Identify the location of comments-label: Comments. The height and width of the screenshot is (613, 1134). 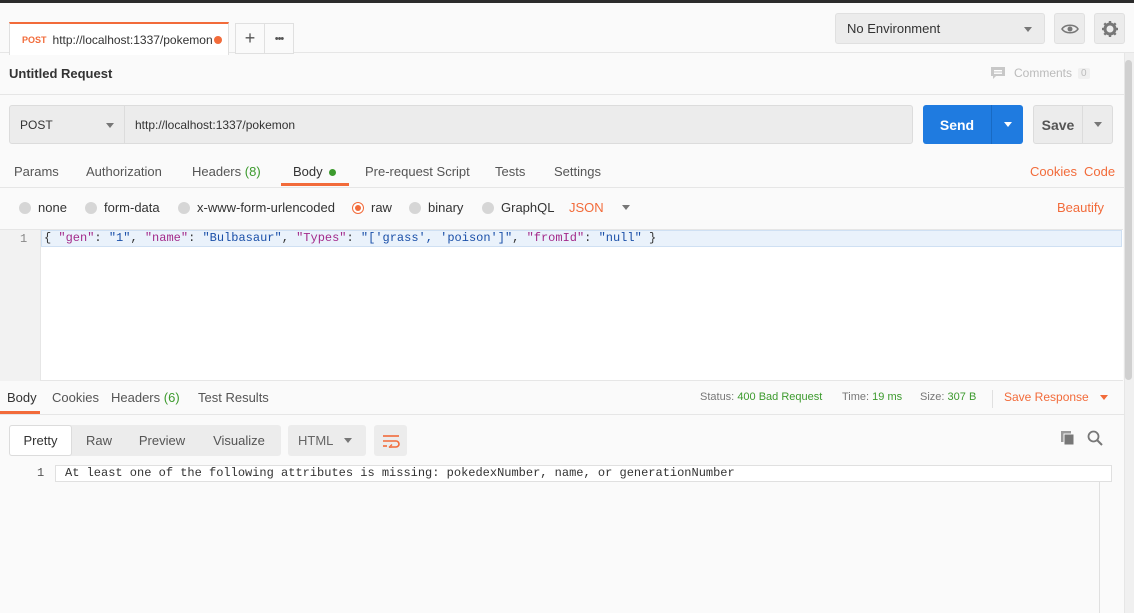
(1043, 73).